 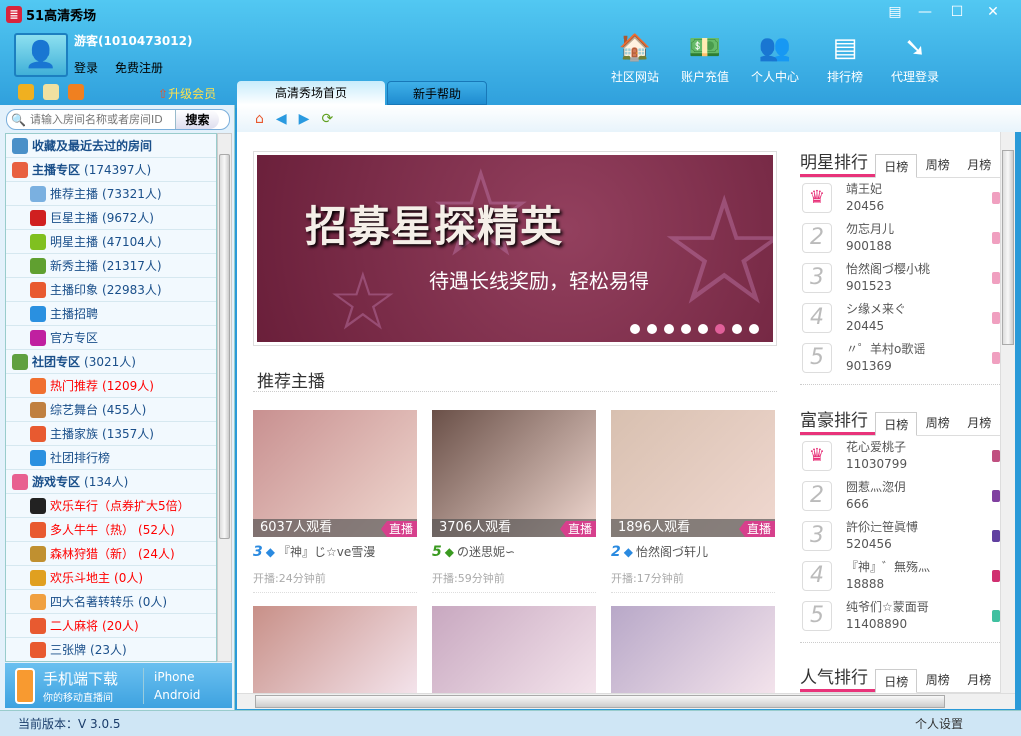 What do you see at coordinates (857, 504) in the screenshot?
I see `ranking-value: 666` at bounding box center [857, 504].